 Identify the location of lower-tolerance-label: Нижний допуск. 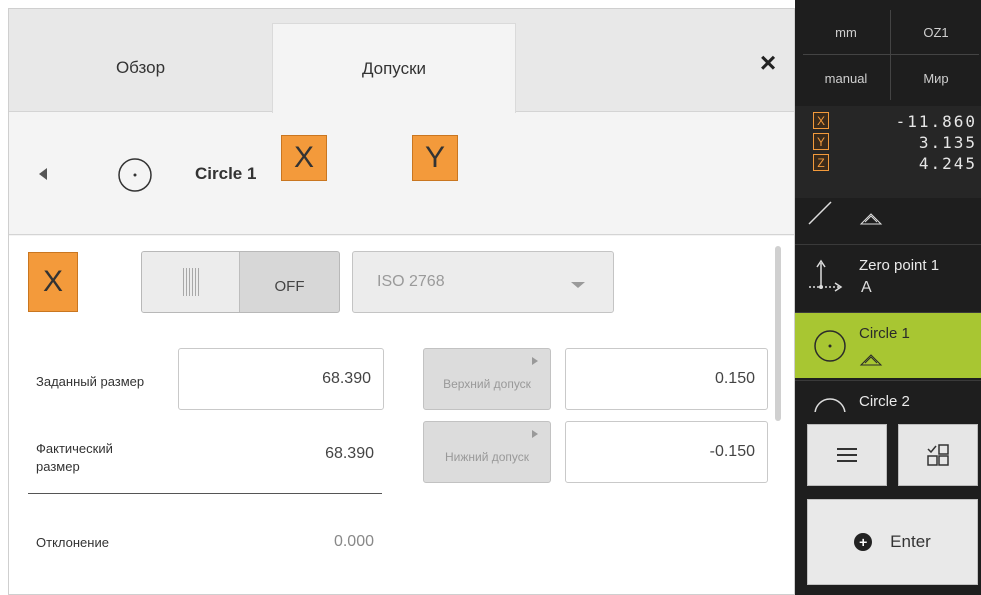
(487, 457).